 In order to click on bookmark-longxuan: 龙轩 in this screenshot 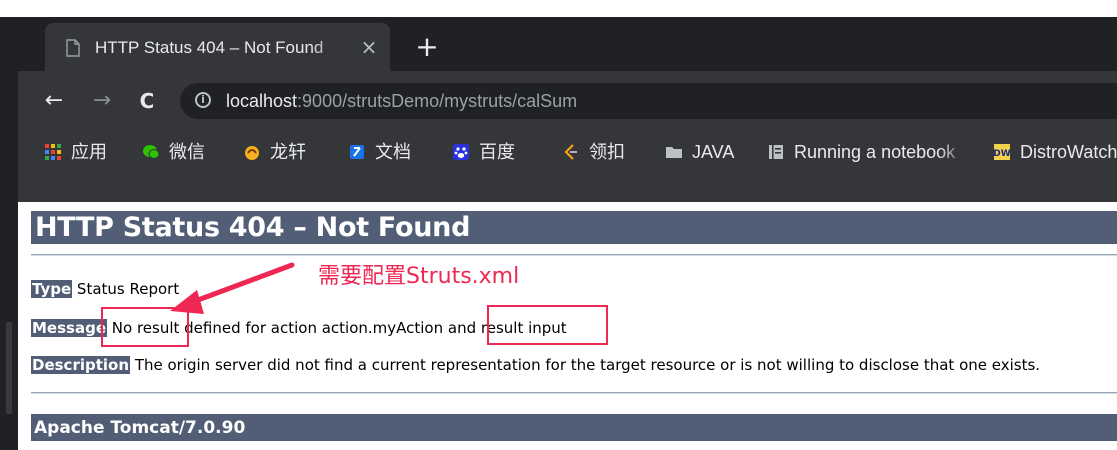, I will do `click(274, 152)`.